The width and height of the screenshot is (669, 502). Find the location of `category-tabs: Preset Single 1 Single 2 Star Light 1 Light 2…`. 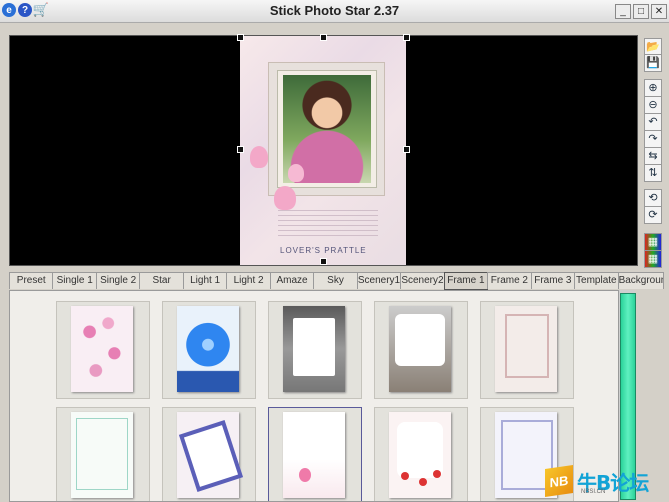

category-tabs: Preset Single 1 Single 2 Star Light 1 Light 2… is located at coordinates (336, 281).